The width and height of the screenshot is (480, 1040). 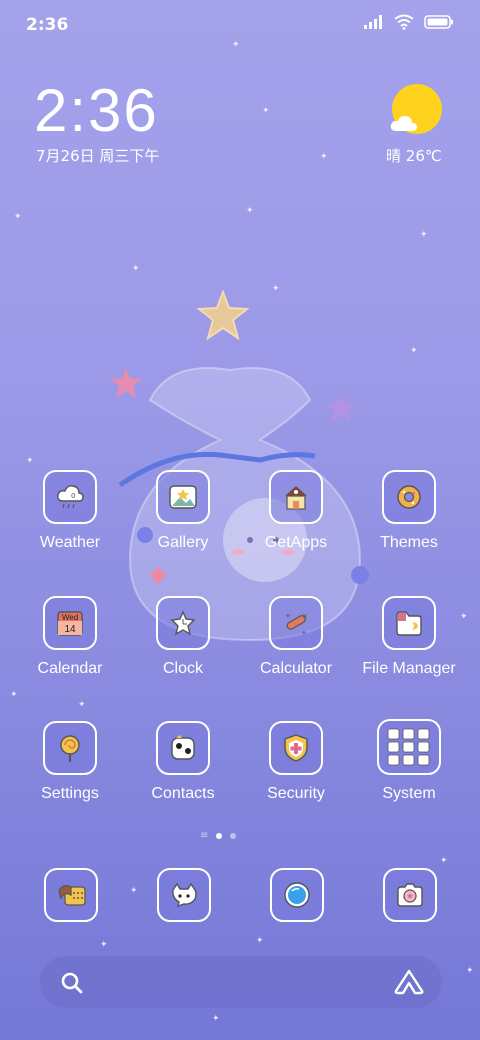 What do you see at coordinates (409, 497) in the screenshot?
I see `themes-icon` at bounding box center [409, 497].